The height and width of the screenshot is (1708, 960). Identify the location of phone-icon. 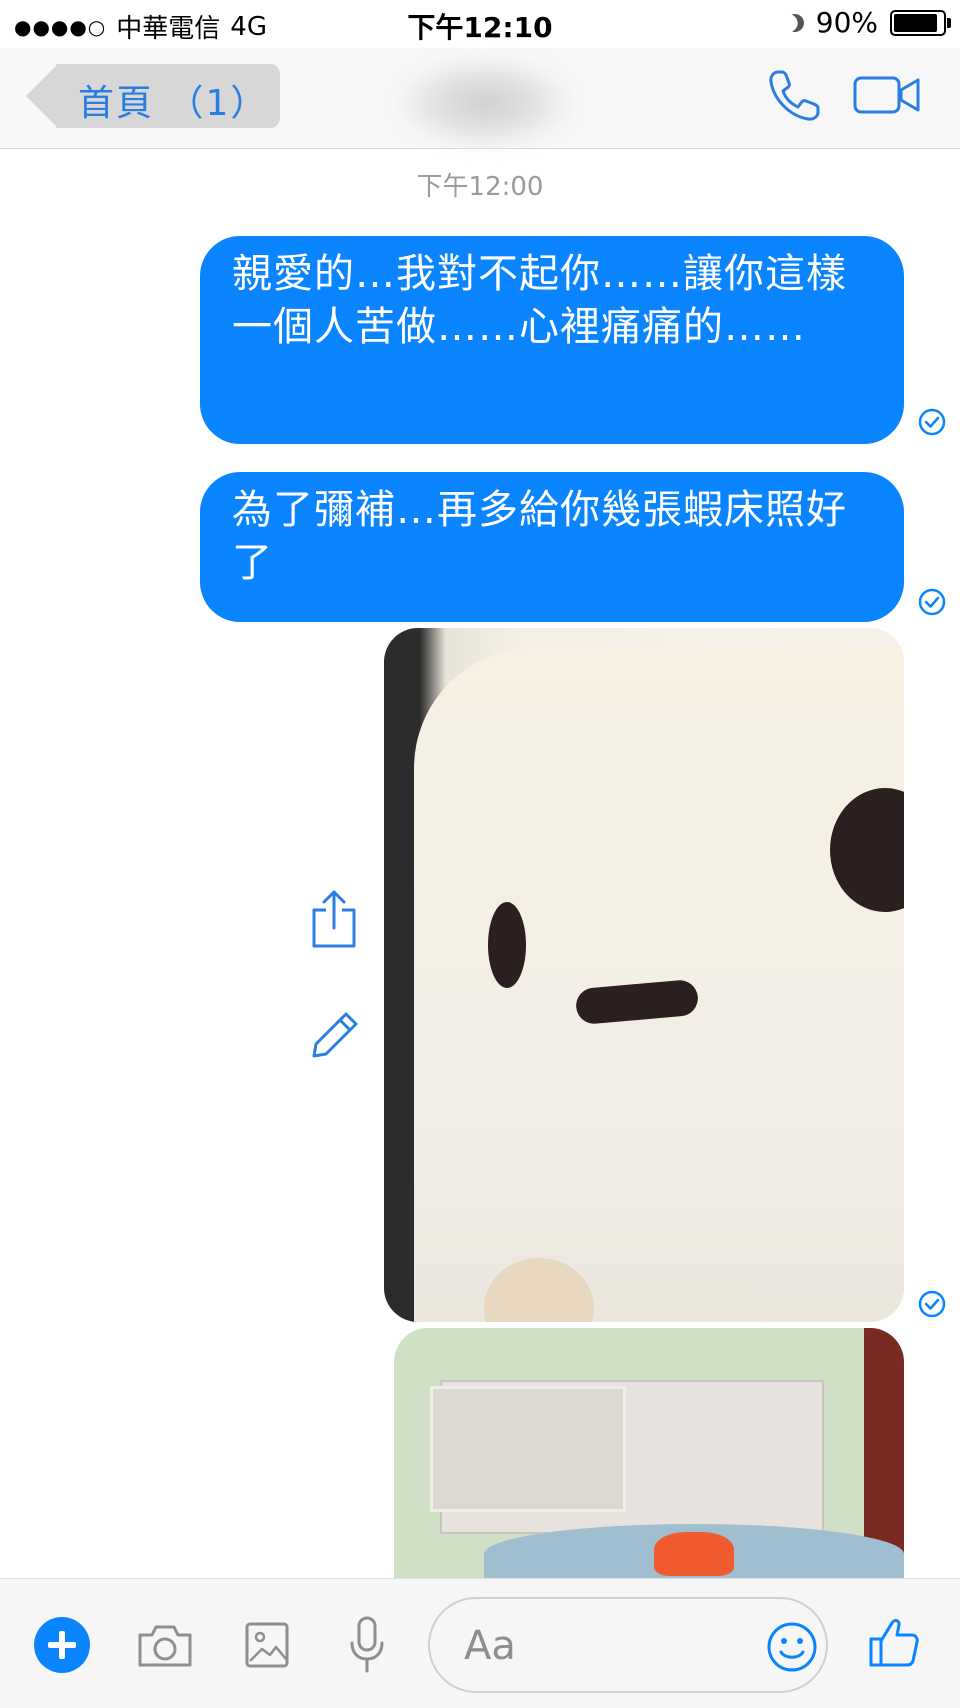
(794, 96).